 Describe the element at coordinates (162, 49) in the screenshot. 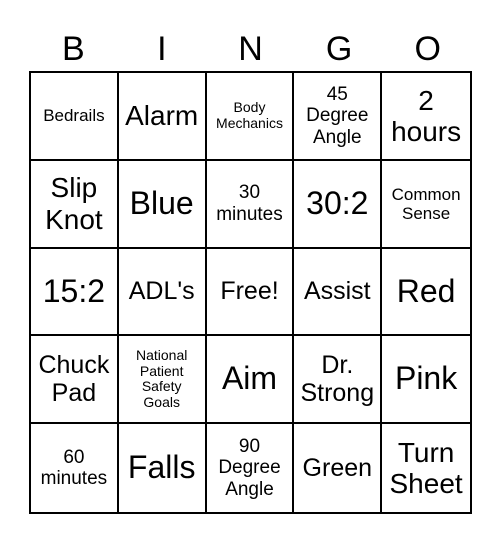

I see `header-letter-i: I` at that location.